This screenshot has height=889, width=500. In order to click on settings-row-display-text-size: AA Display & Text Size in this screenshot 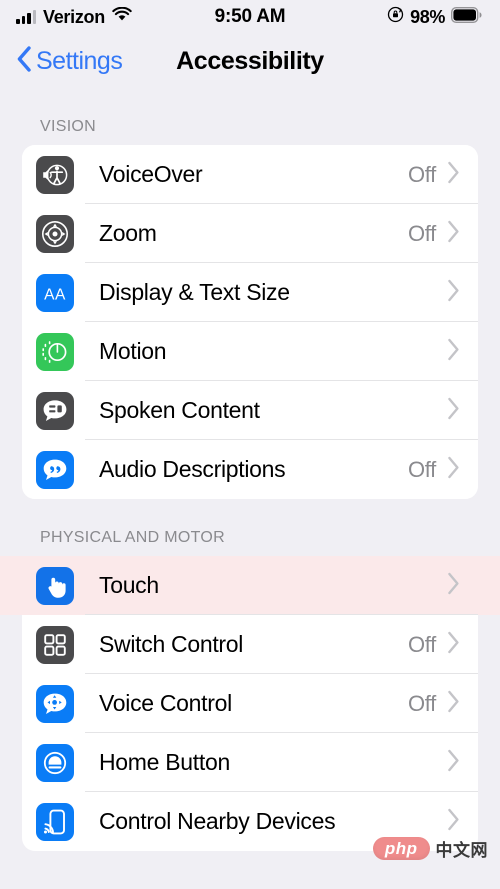, I will do `click(250, 292)`.